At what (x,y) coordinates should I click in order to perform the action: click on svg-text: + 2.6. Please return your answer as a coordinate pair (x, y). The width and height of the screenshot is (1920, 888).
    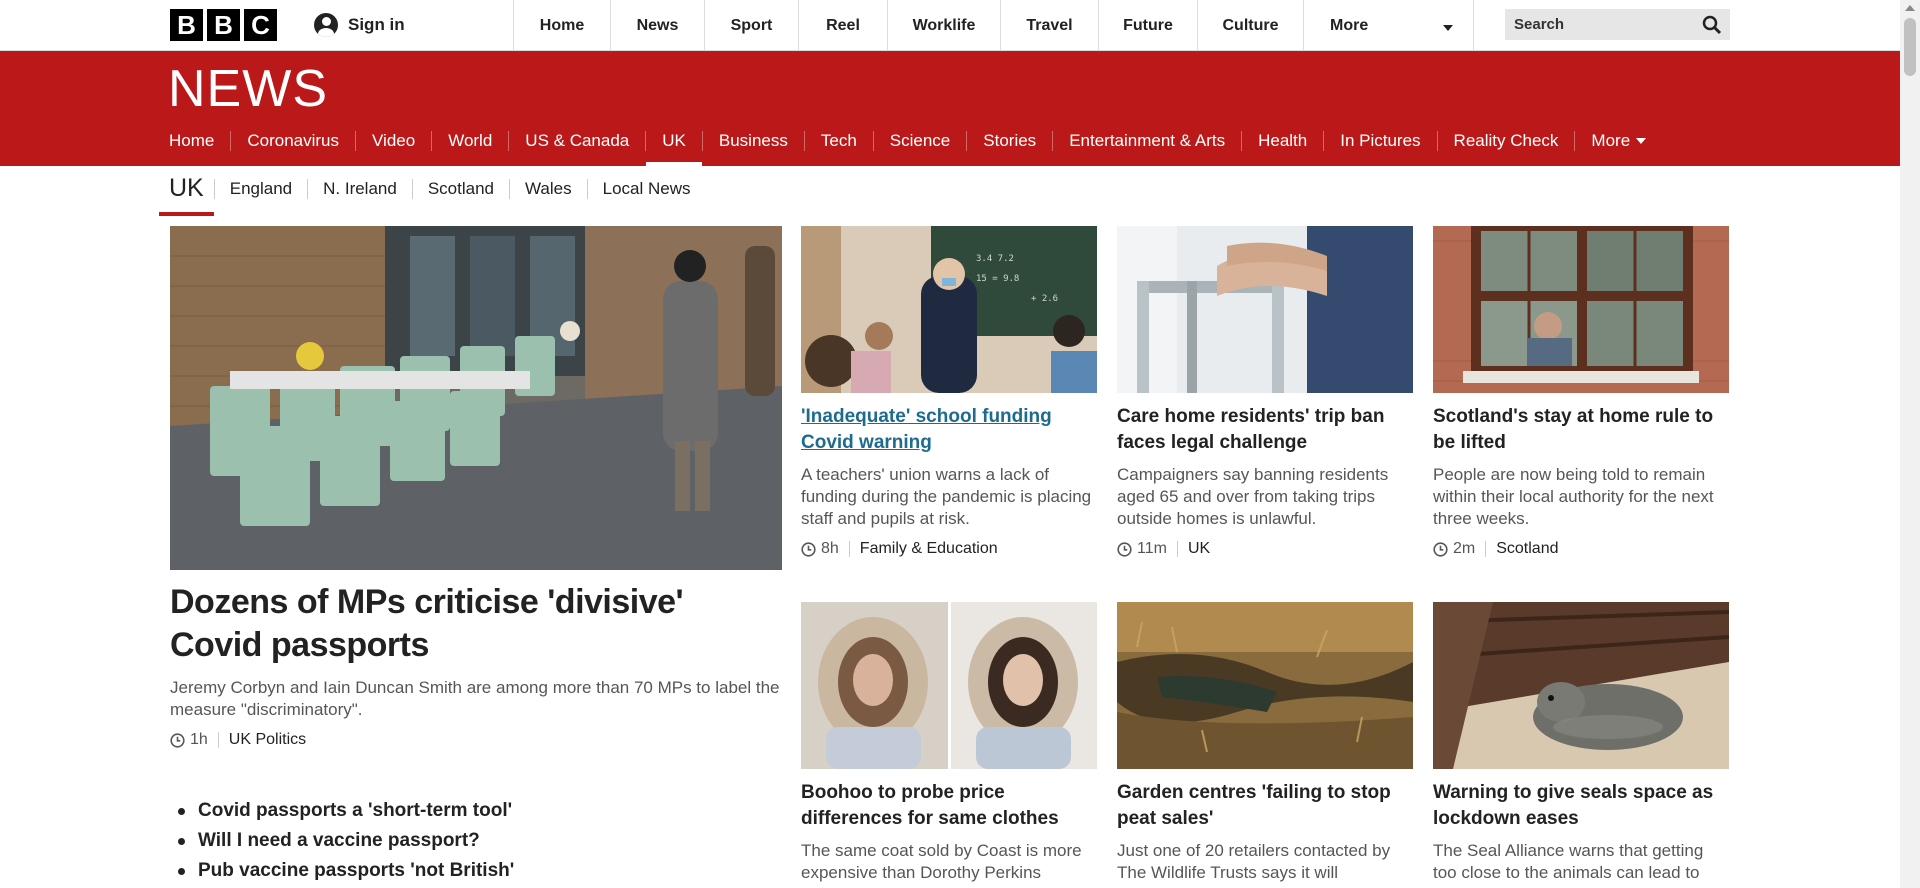
    Looking at the image, I should click on (1044, 299).